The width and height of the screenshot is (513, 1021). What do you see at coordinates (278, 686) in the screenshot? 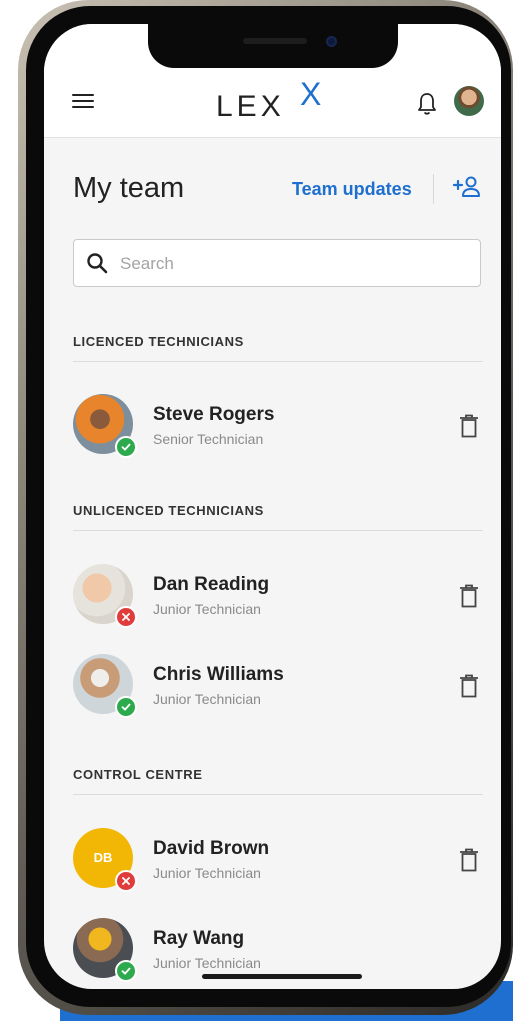
I see `team-member-row: Chris Williams Junior Technician` at bounding box center [278, 686].